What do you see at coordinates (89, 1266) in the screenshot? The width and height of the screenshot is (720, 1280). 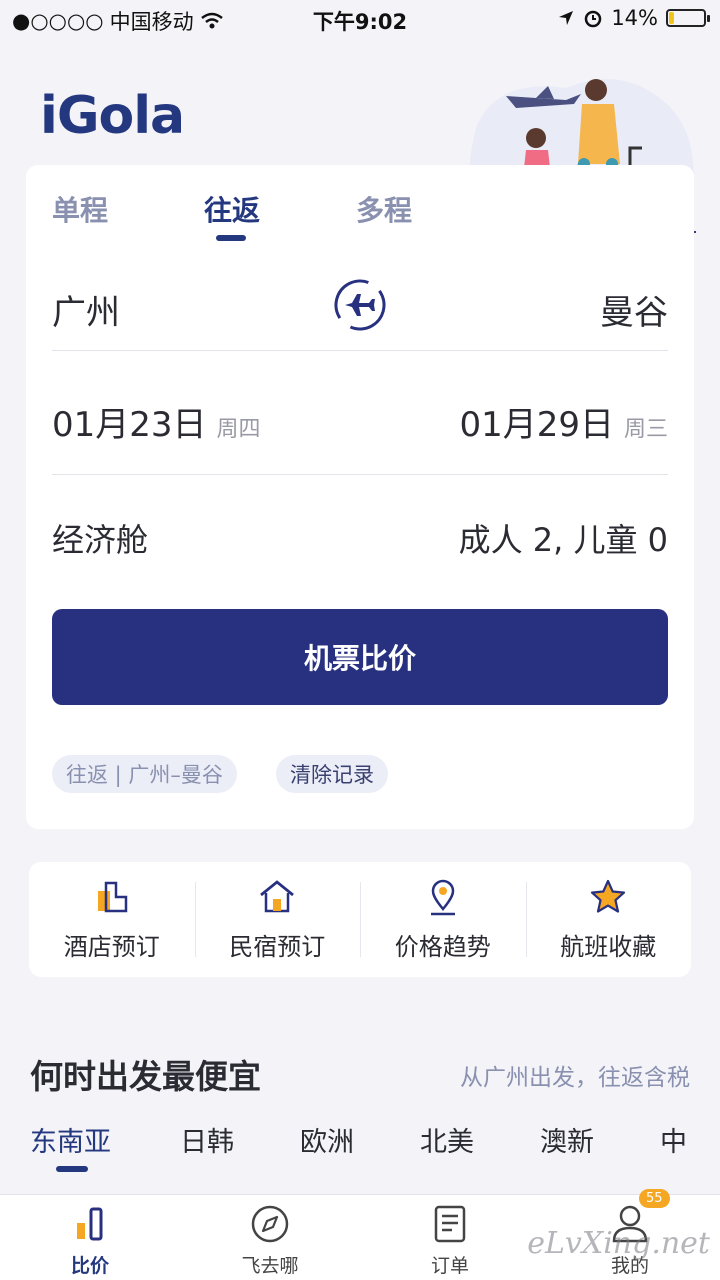 I see `nav-label: 比价` at bounding box center [89, 1266].